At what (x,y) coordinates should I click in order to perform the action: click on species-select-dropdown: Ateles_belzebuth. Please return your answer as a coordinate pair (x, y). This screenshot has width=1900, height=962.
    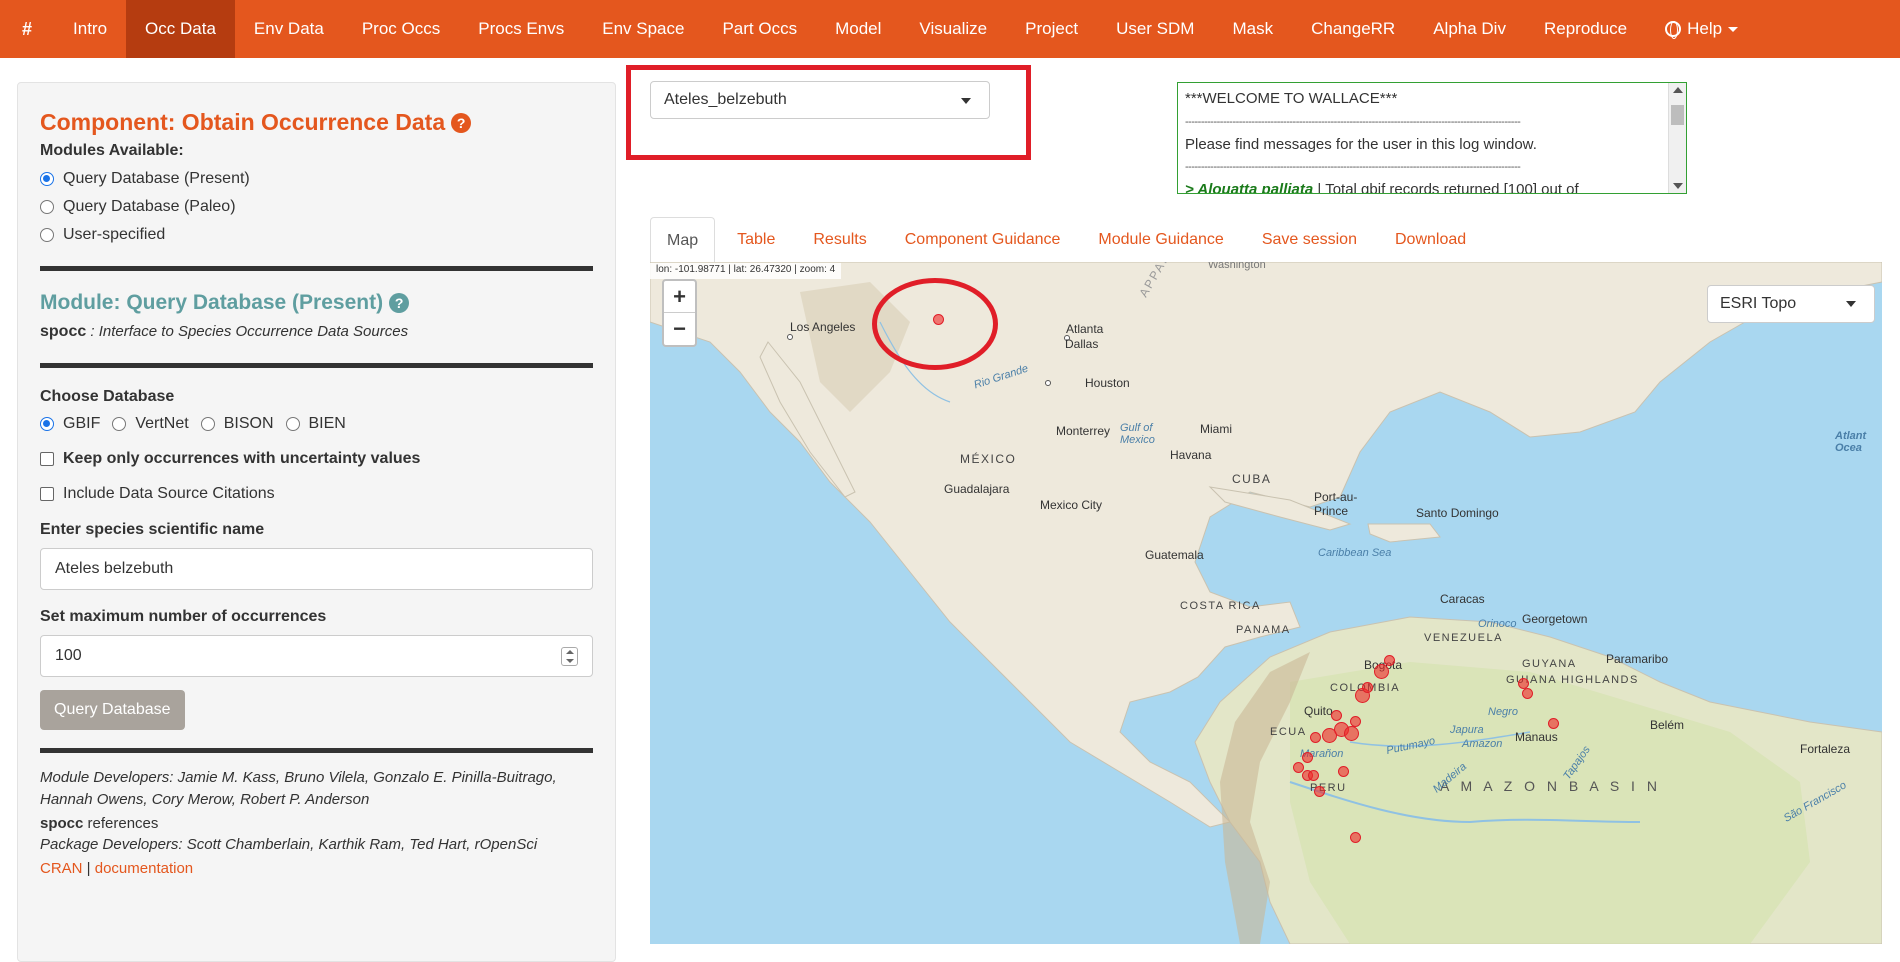
    Looking at the image, I should click on (820, 100).